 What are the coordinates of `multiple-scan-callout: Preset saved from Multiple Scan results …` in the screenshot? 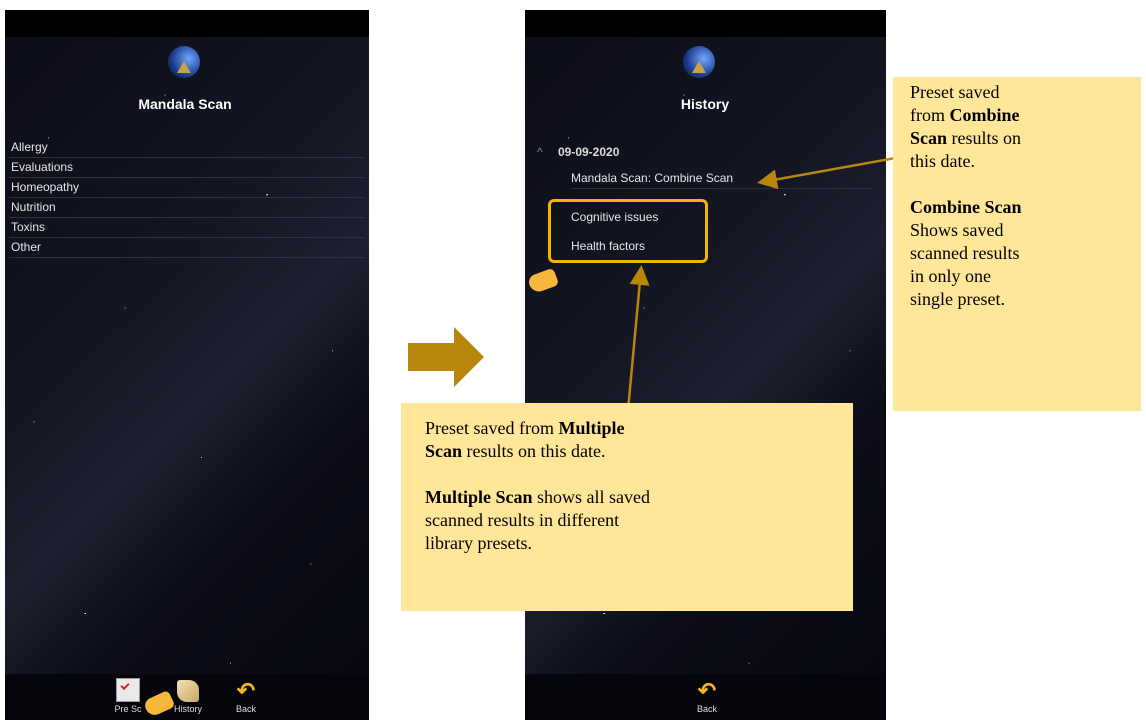 It's located at (627, 507).